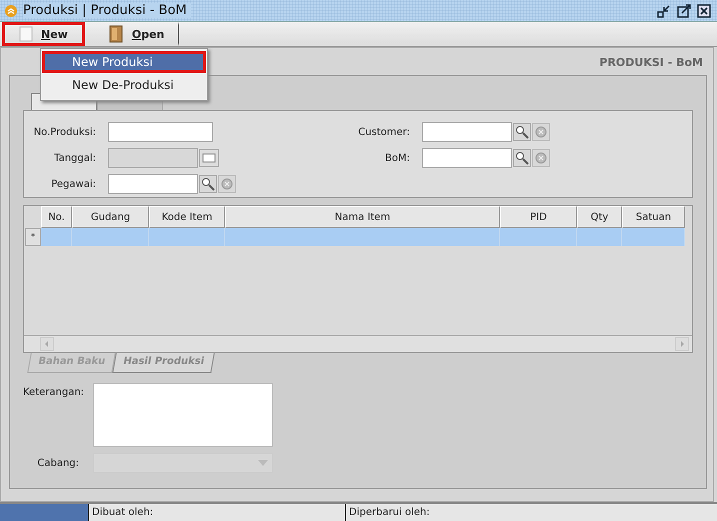 This screenshot has height=521, width=717. I want to click on close-icon, so click(704, 11).